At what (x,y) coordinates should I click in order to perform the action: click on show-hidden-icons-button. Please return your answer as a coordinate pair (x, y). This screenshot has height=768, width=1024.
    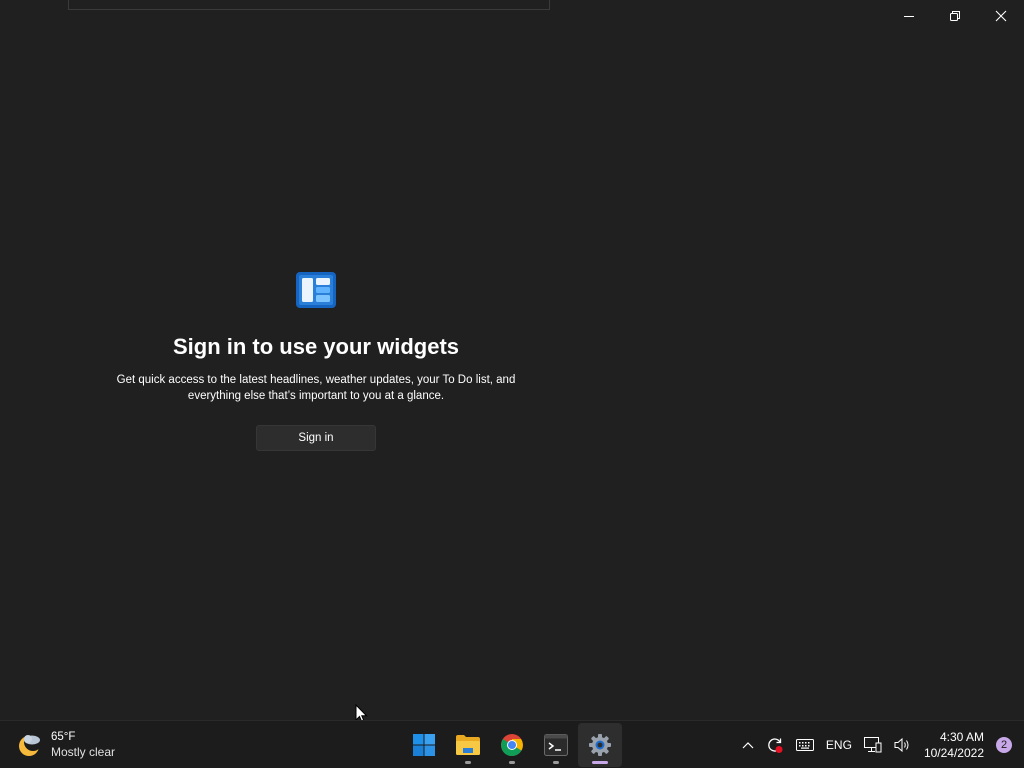
    Looking at the image, I should click on (748, 745).